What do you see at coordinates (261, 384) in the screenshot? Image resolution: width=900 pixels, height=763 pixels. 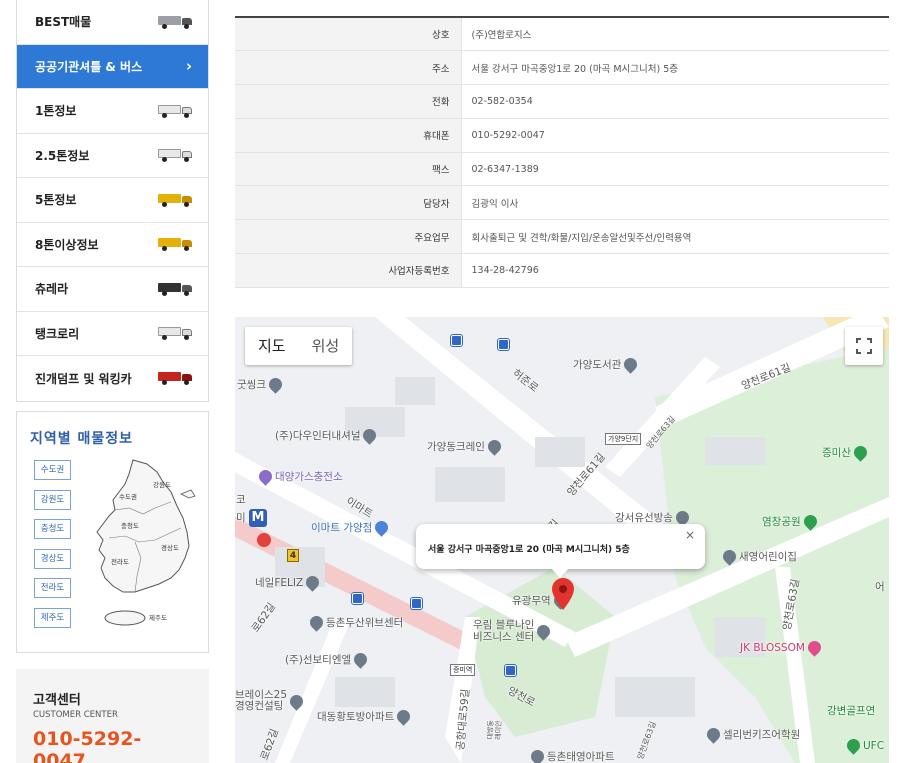 I see `poi-goodsink: 굿씽크` at bounding box center [261, 384].